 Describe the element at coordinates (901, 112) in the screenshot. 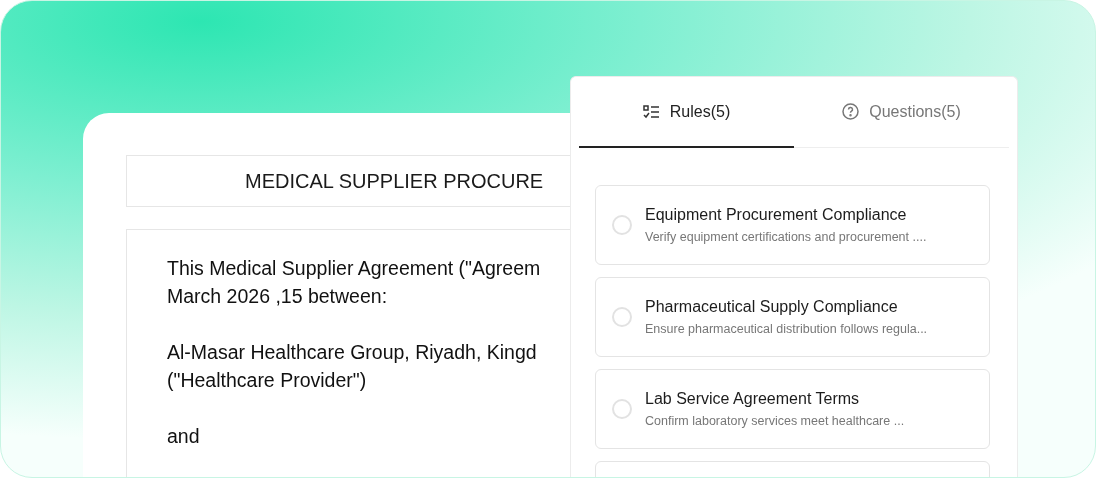

I see `tab: Questions(5)` at that location.